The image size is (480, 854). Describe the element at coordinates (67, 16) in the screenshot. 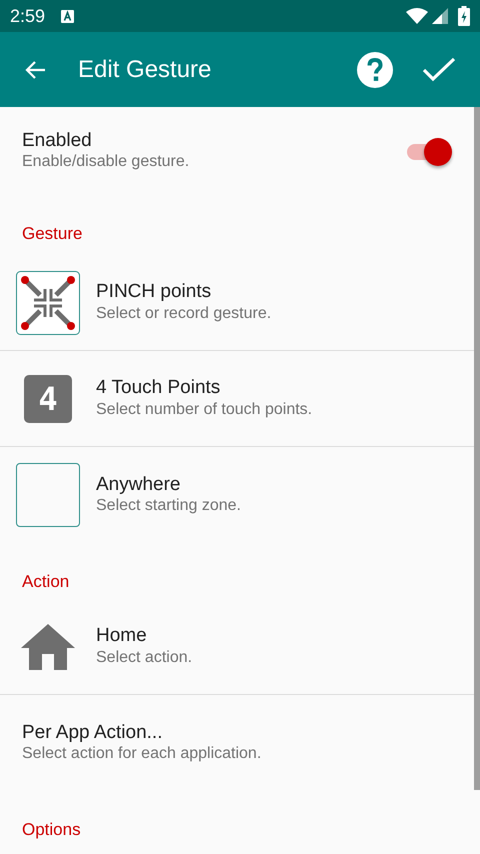

I see `notification-icon` at that location.